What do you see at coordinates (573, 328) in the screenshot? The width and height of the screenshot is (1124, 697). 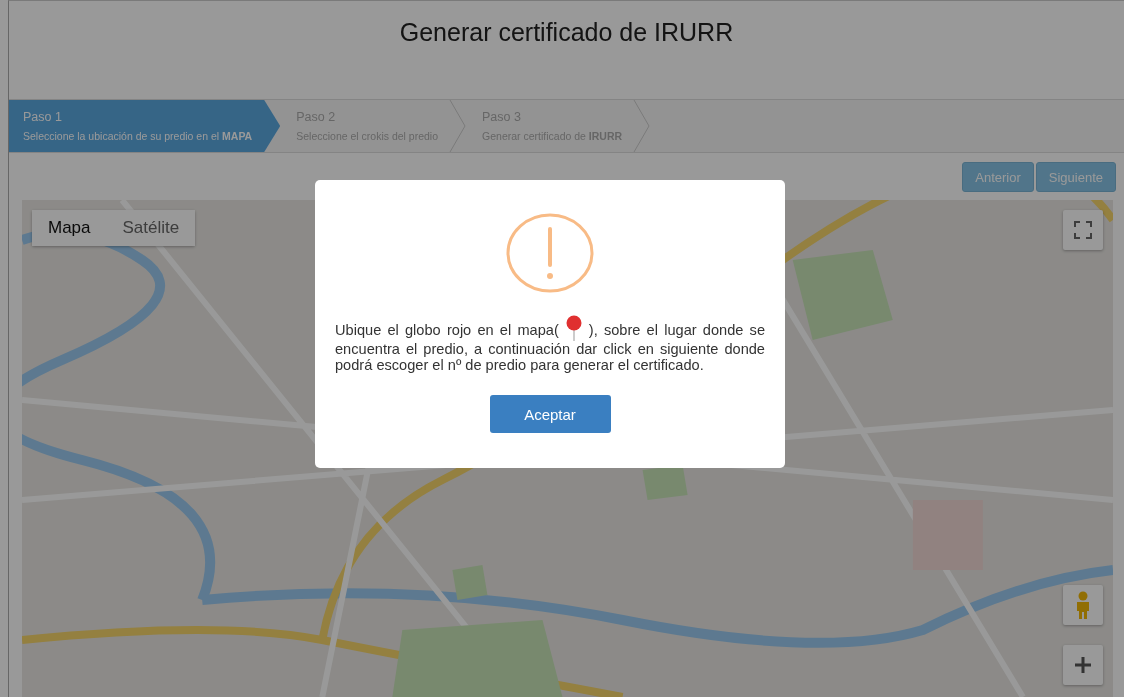 I see `pin-icon` at bounding box center [573, 328].